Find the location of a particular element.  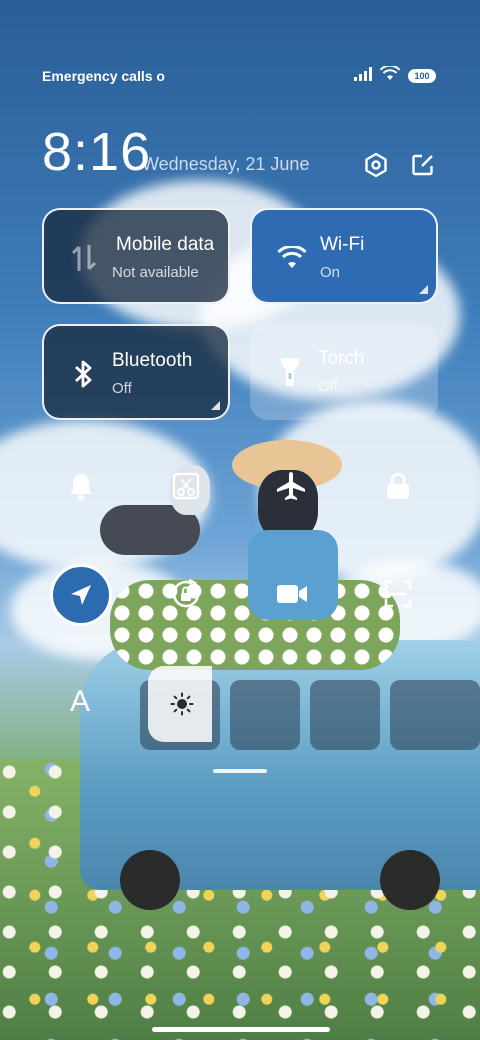

location-icon is located at coordinates (81, 595).